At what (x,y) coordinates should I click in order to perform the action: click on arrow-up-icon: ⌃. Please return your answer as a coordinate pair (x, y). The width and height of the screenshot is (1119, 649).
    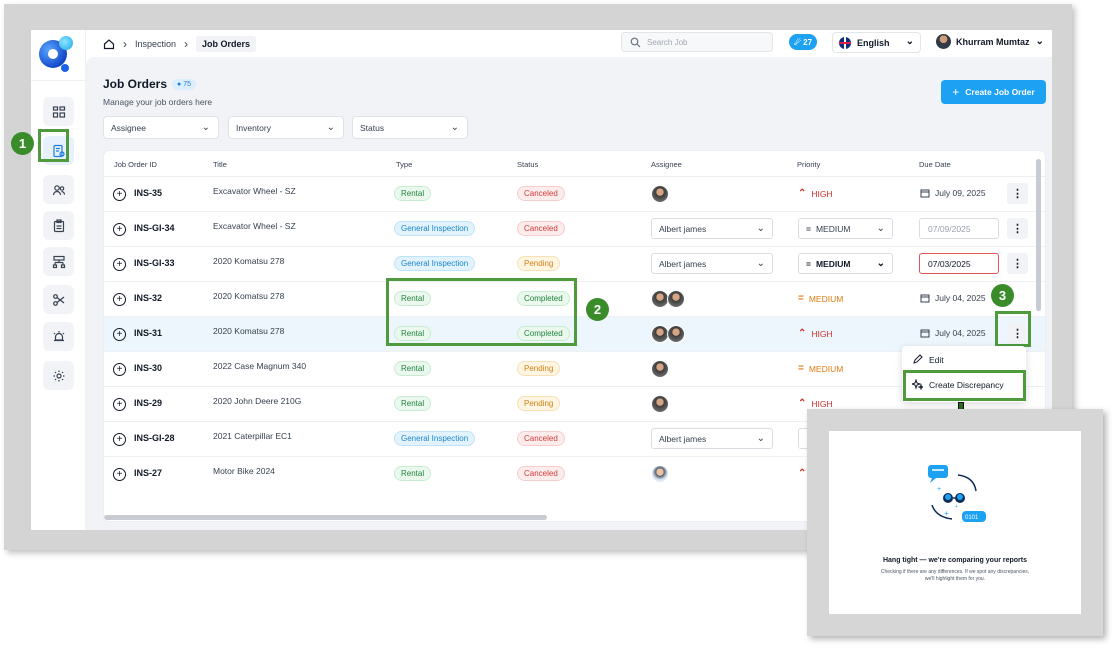
    Looking at the image, I should click on (802, 473).